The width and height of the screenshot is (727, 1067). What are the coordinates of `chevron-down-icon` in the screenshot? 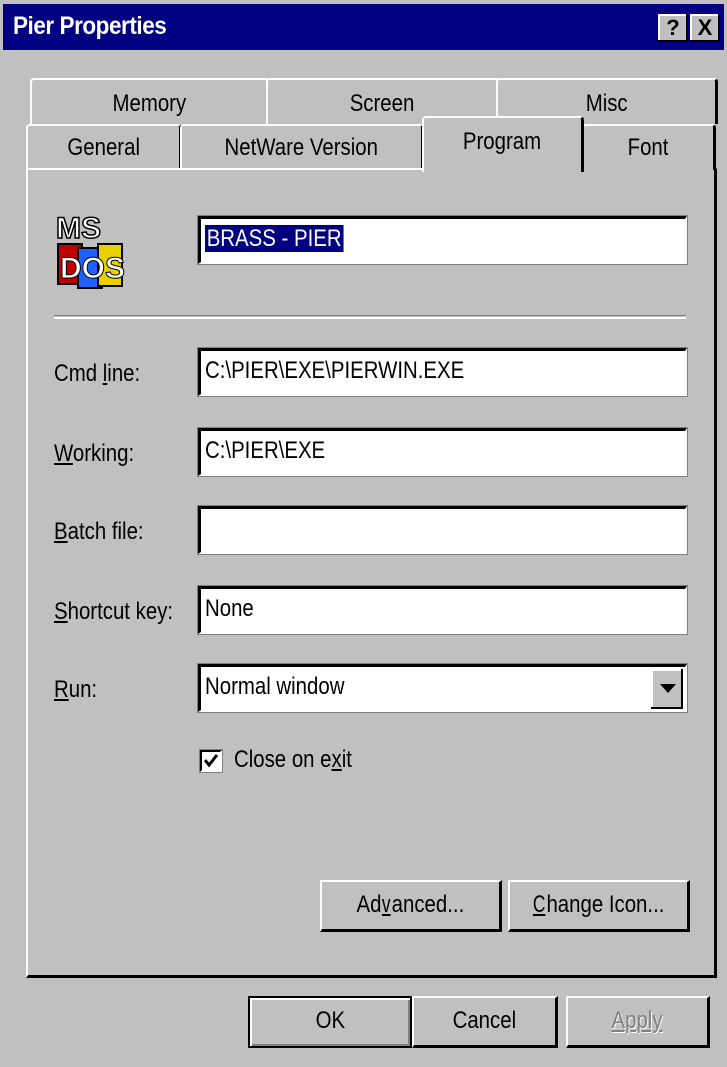 It's located at (667, 689).